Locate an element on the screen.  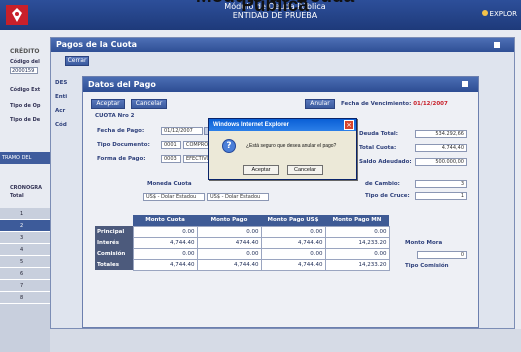
dialog-cancel-button: Cancelar is located at coordinates (305, 170).